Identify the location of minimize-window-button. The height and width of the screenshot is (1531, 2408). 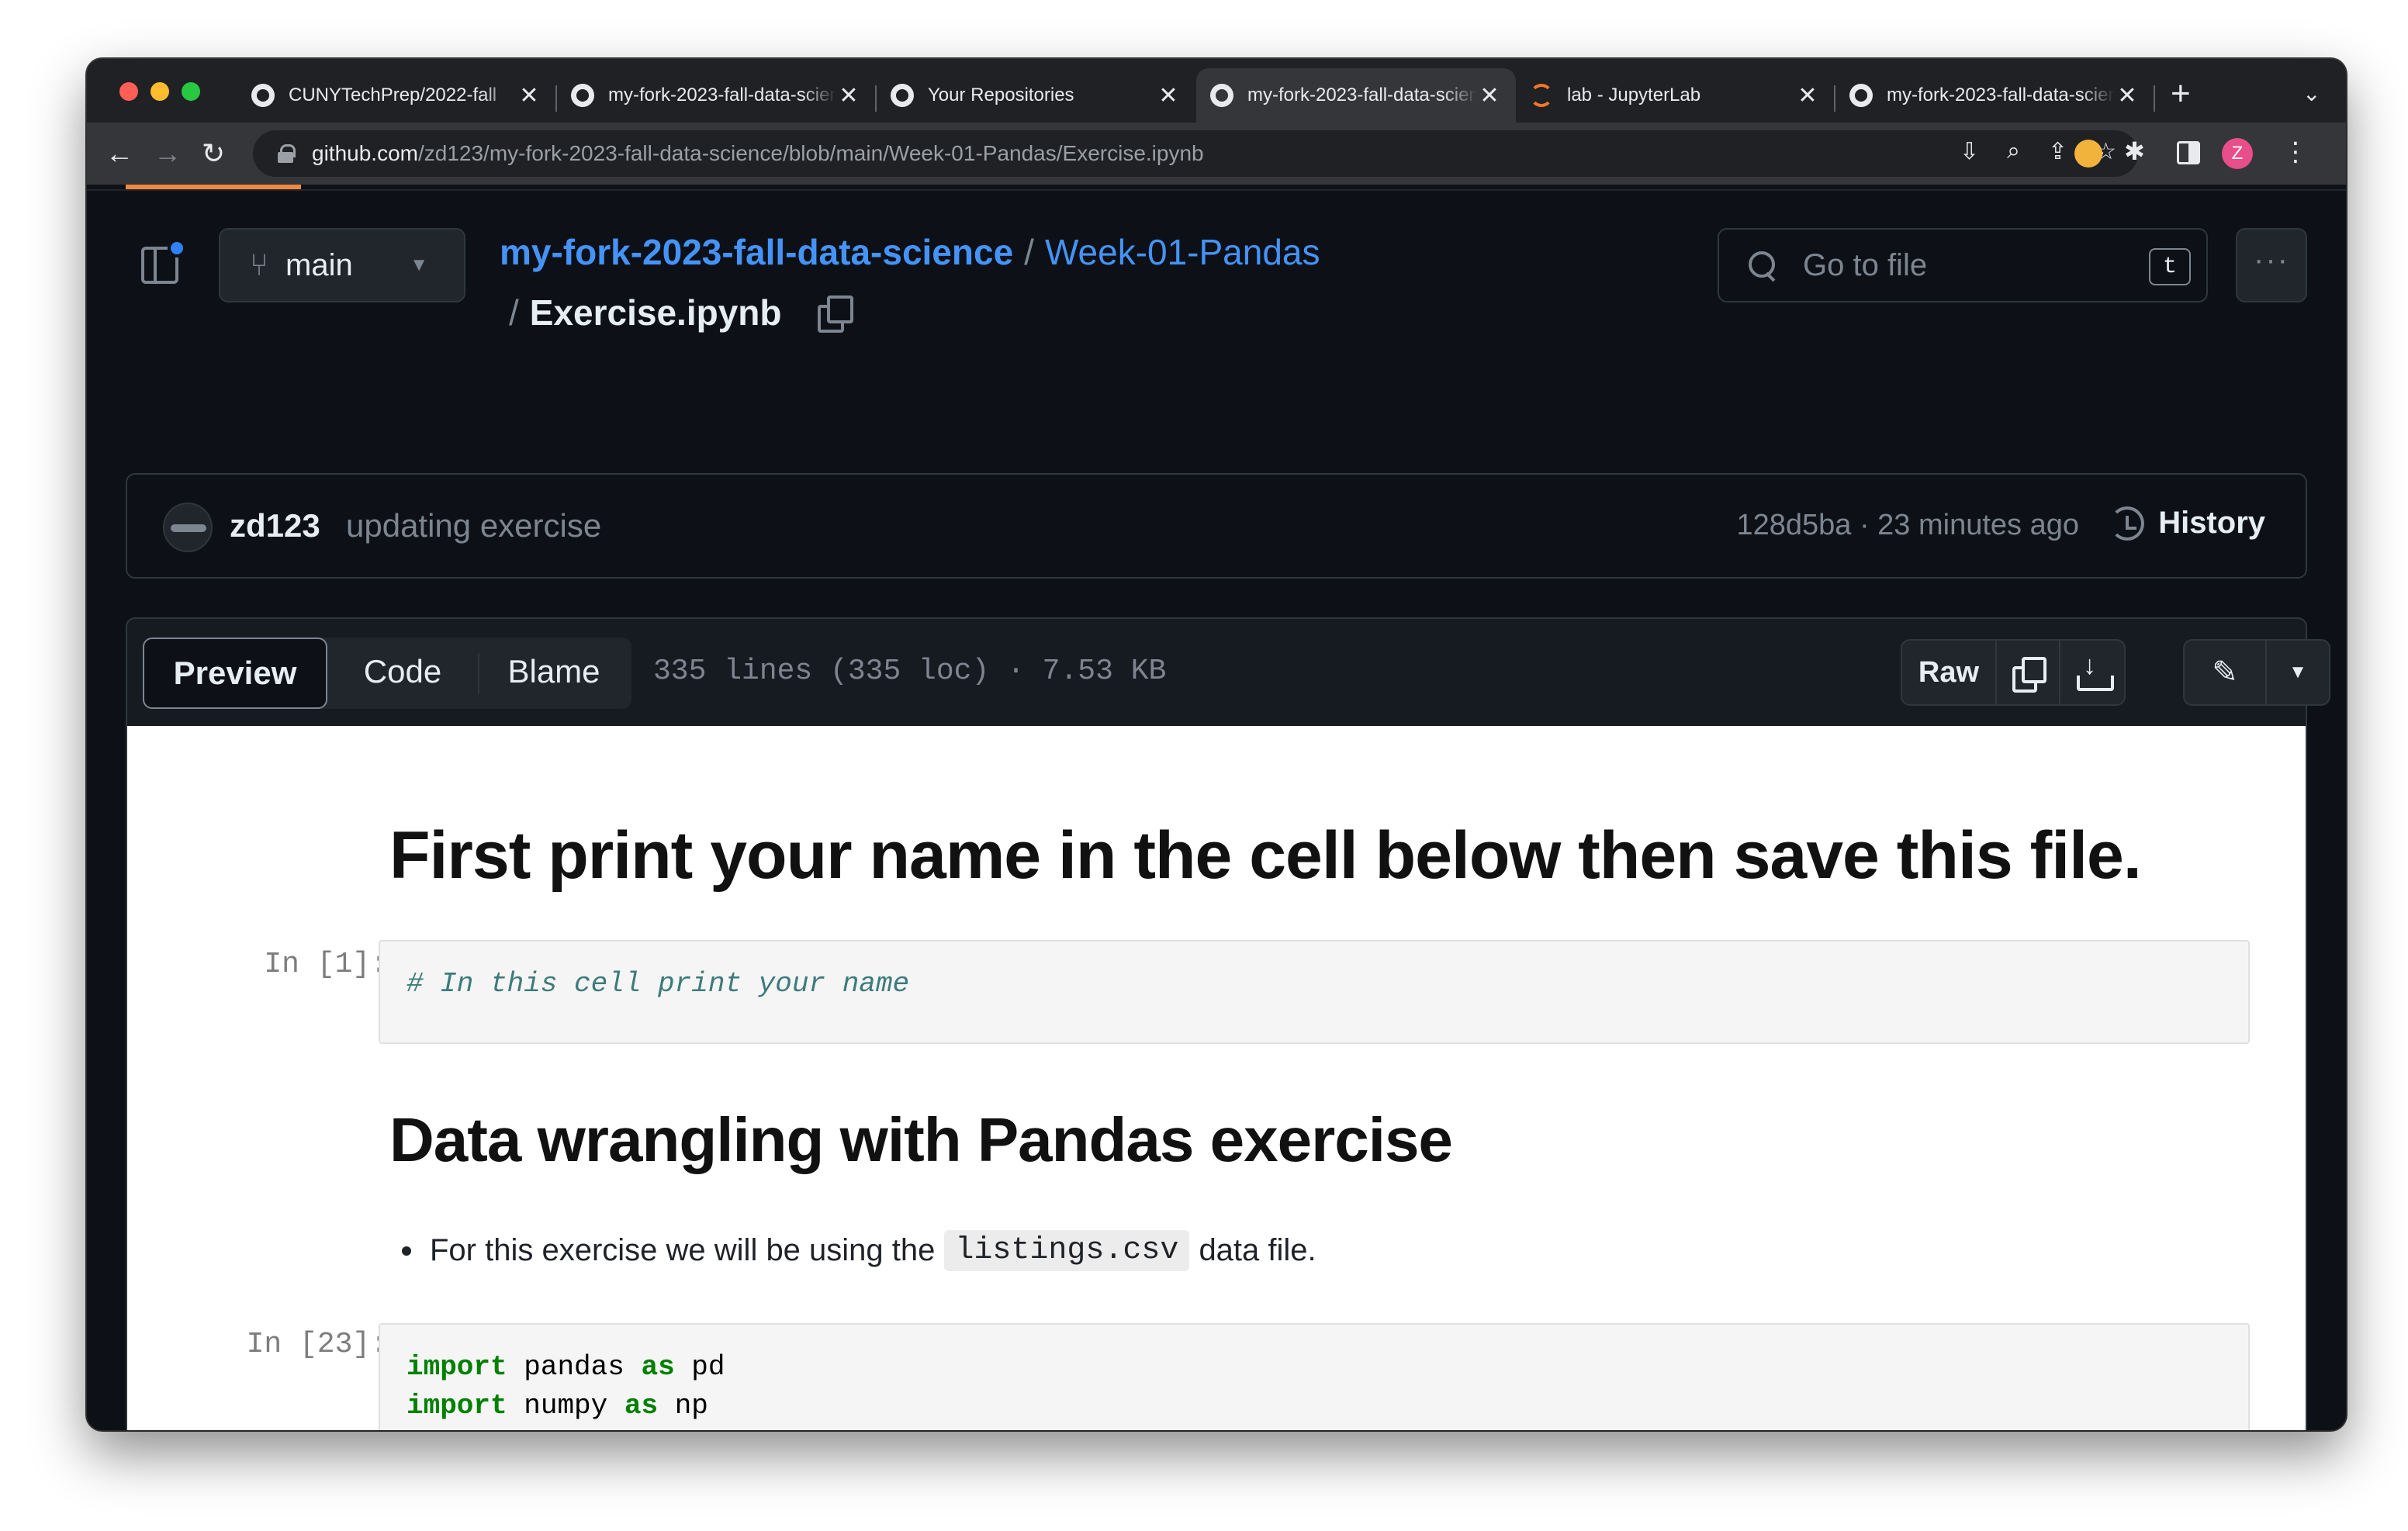
(159, 91).